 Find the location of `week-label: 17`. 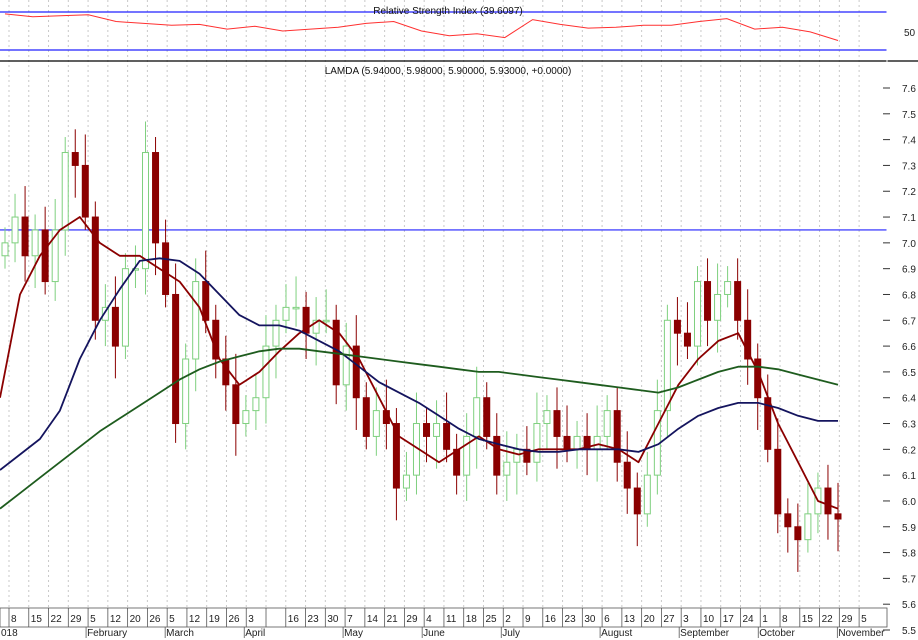

week-label: 17 is located at coordinates (729, 619).